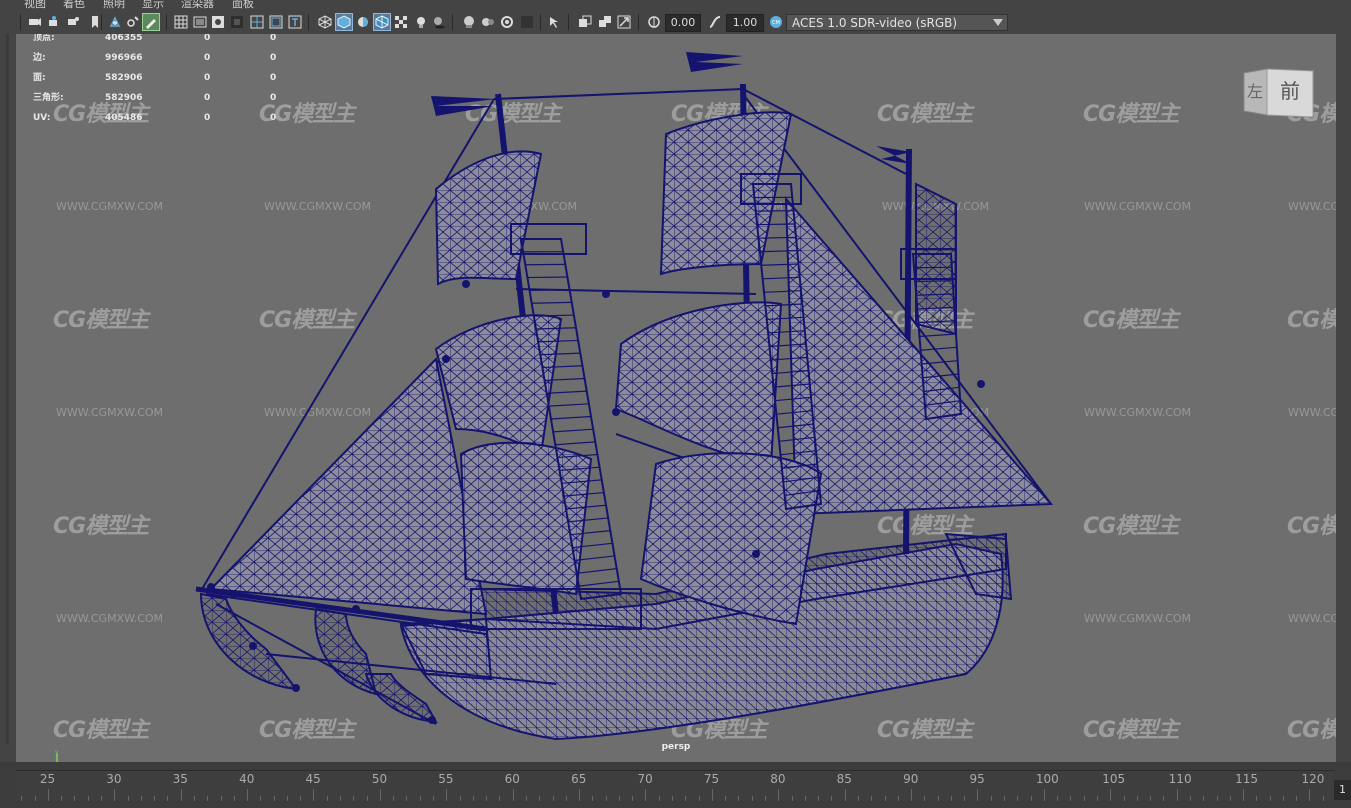  I want to click on color-space-dropdown: ACES 1.0 SDR-video (sRGB), so click(897, 22).